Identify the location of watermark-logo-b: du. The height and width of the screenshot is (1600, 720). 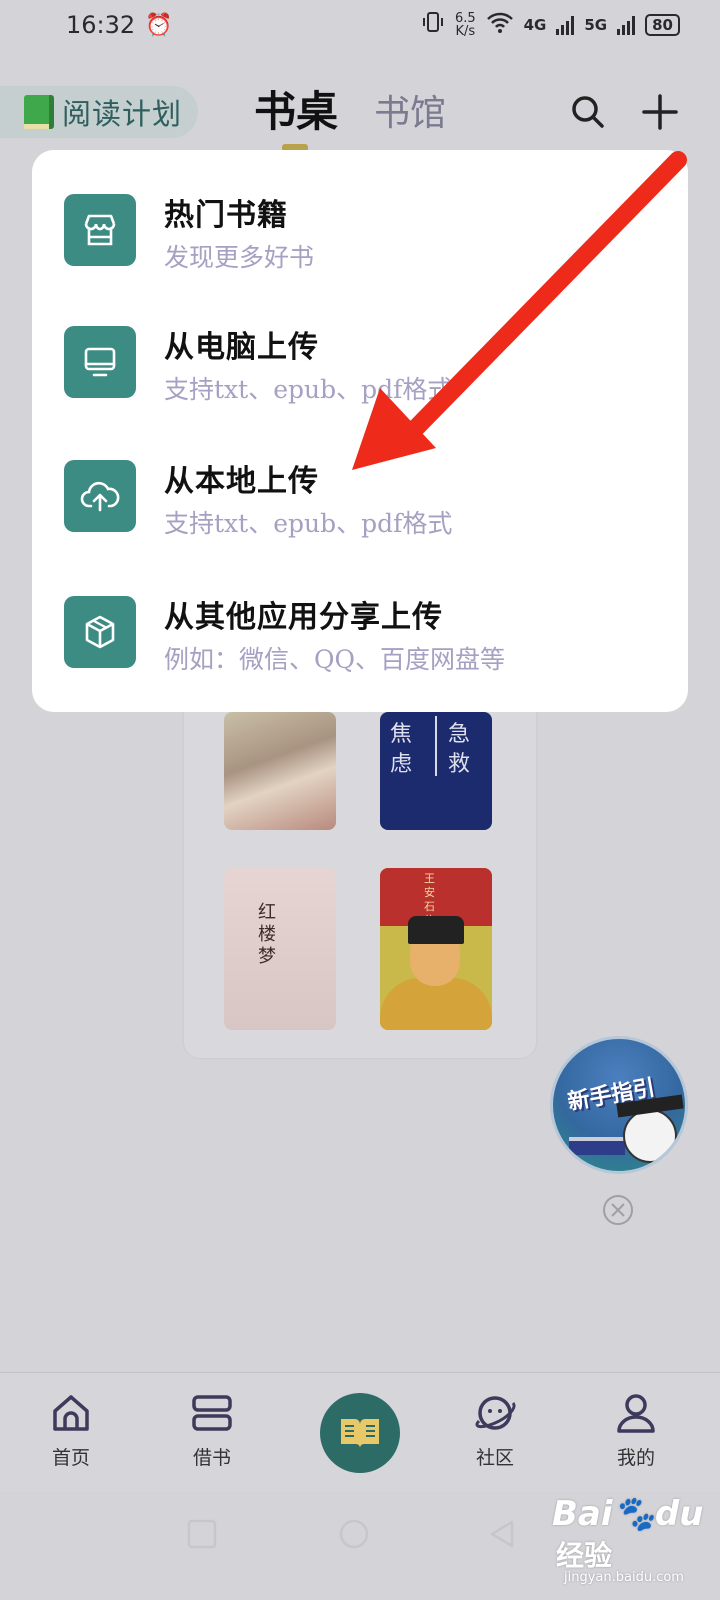
(679, 1514).